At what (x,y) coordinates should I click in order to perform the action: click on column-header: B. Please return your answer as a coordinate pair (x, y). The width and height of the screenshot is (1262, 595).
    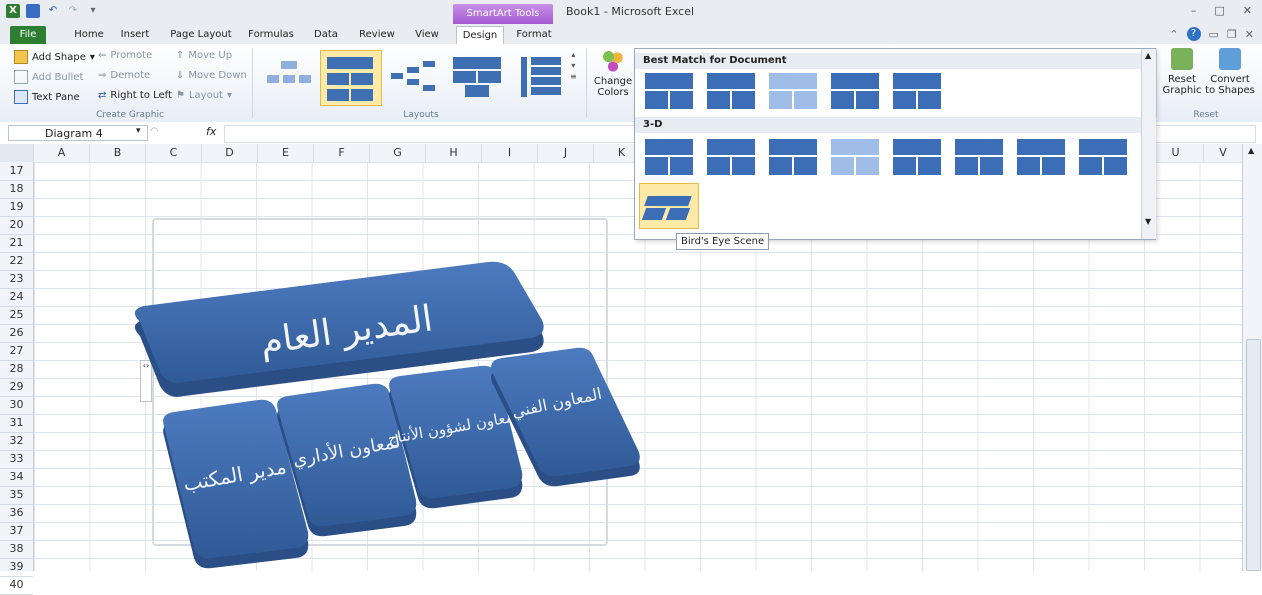
    Looking at the image, I should click on (118, 153).